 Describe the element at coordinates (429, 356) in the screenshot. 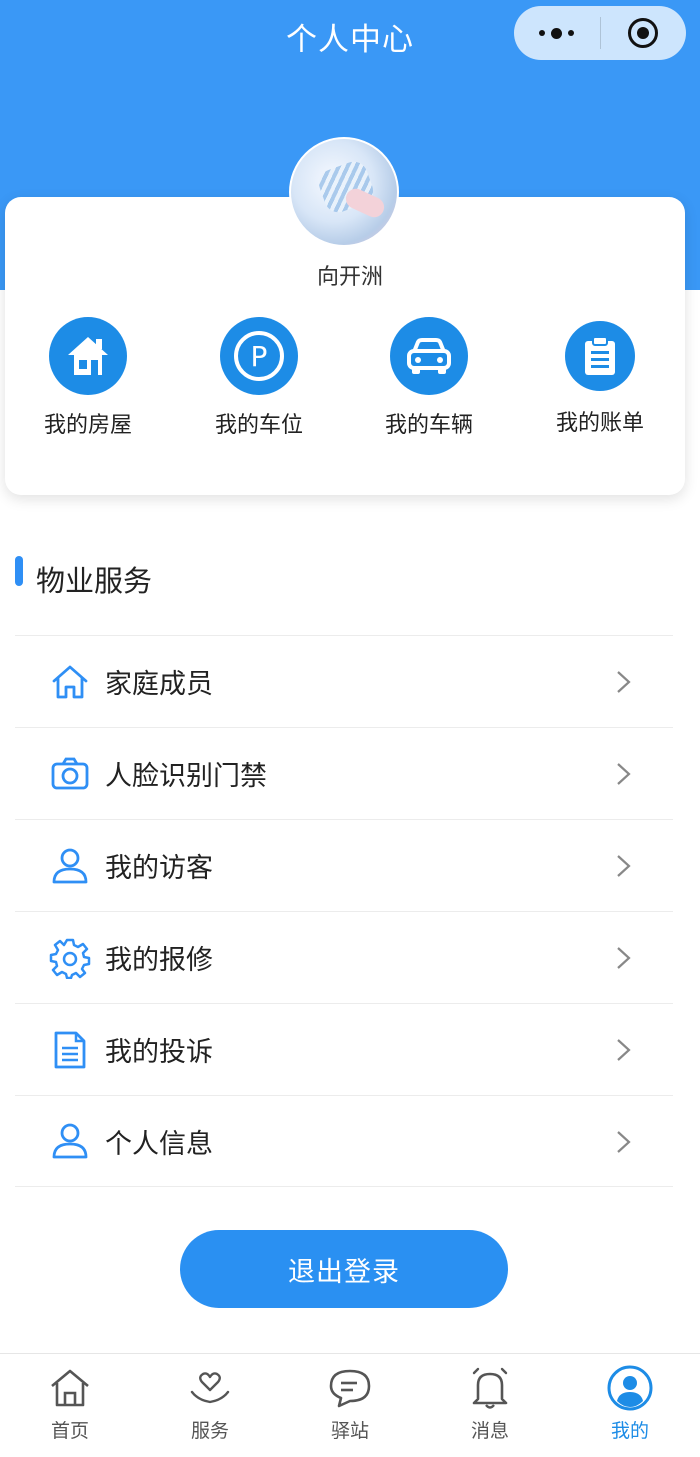

I see `car-icon` at that location.